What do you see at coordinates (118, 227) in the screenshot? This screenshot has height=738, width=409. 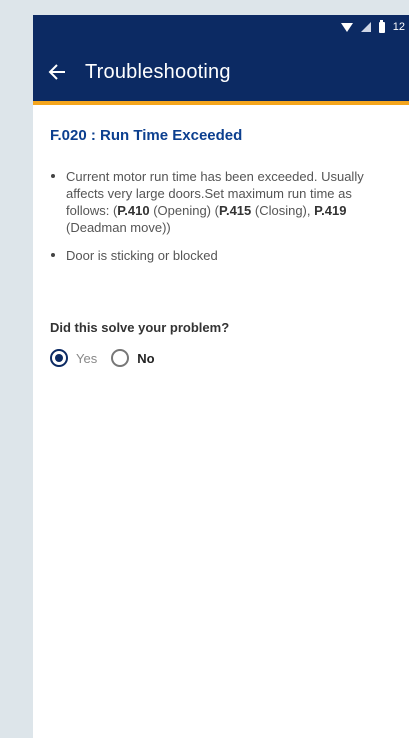 I see `bullet-text: (Deadman move))` at bounding box center [118, 227].